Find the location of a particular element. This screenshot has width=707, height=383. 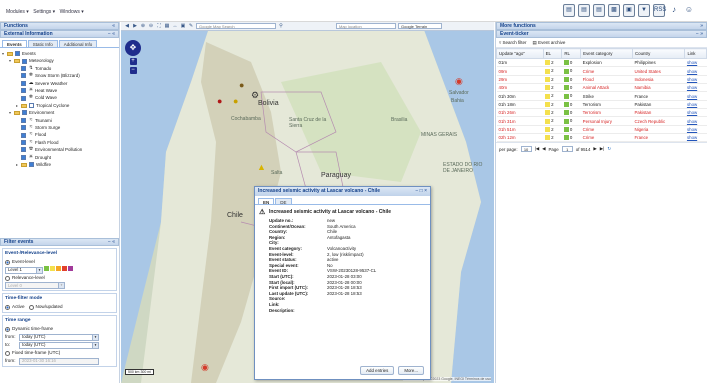

grid-icon: ▦ is located at coordinates (167, 26).